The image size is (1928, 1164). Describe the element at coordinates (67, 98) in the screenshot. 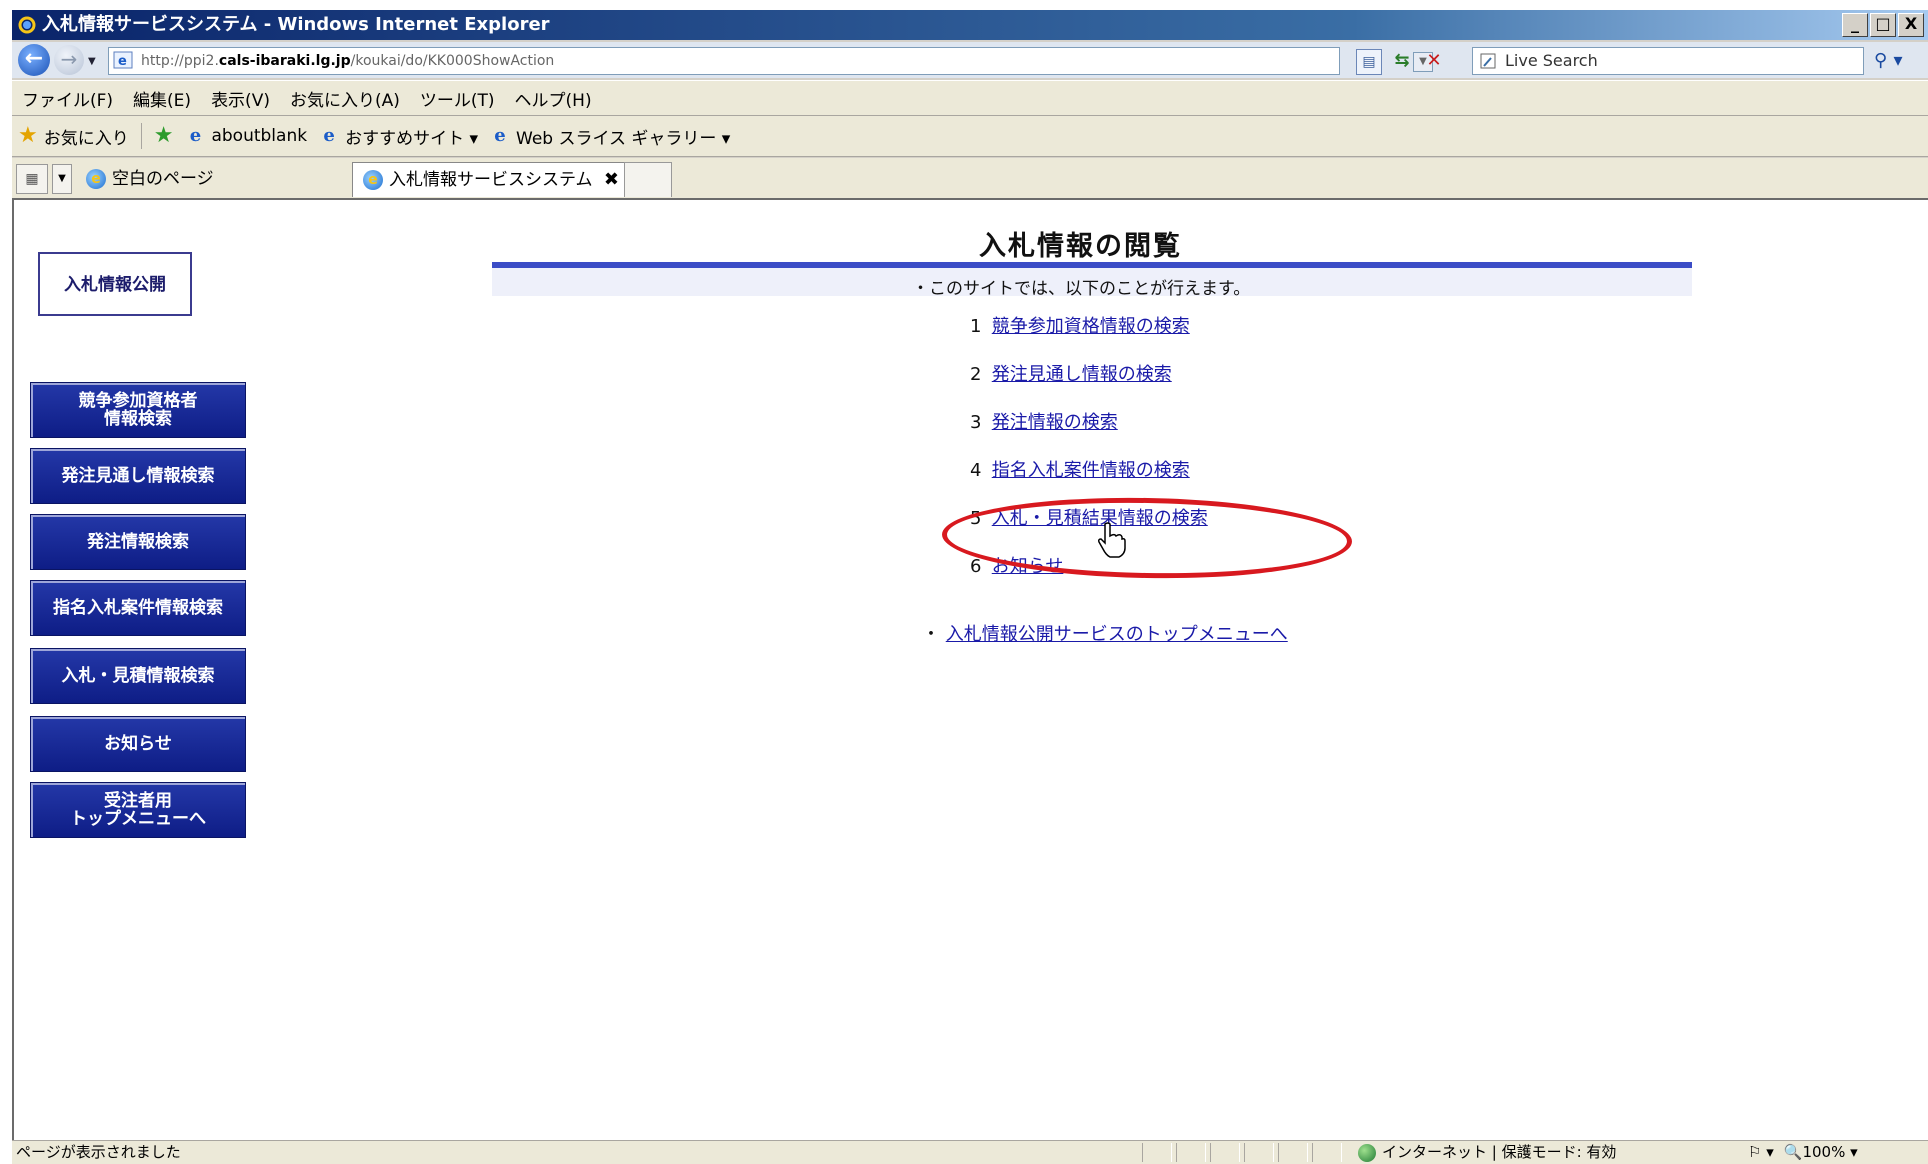

I see `menu-file: ファイル(F)` at that location.